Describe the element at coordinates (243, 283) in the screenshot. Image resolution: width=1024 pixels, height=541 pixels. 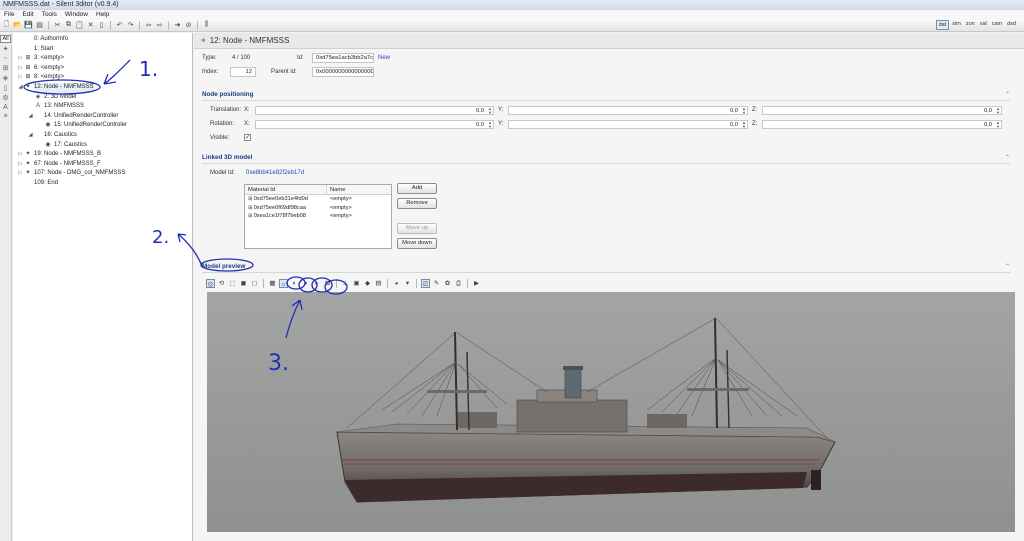
I see `cube-solid-icon: ◼` at that location.